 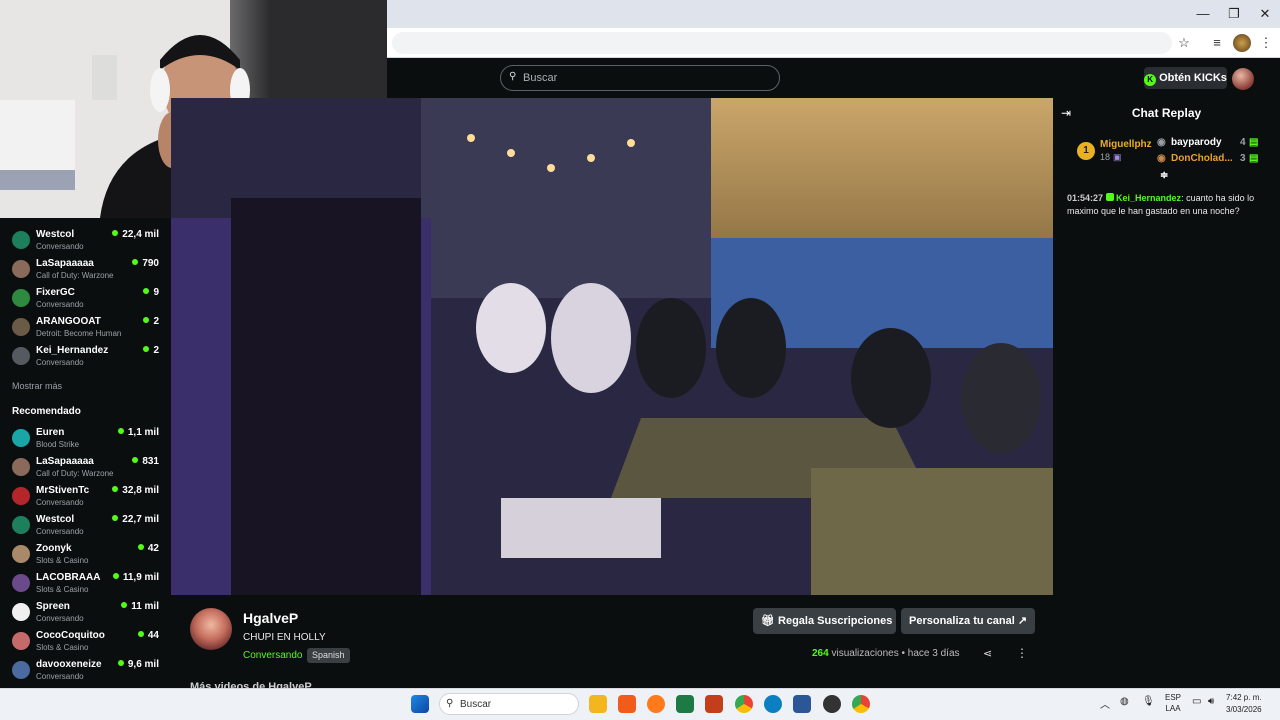 I want to click on maximize-button: ❐, so click(x=1234, y=14).